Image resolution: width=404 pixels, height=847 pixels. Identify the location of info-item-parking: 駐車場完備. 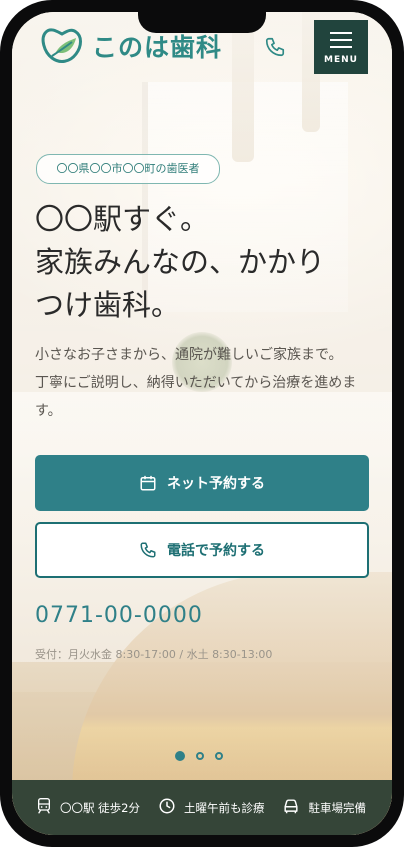
(324, 807).